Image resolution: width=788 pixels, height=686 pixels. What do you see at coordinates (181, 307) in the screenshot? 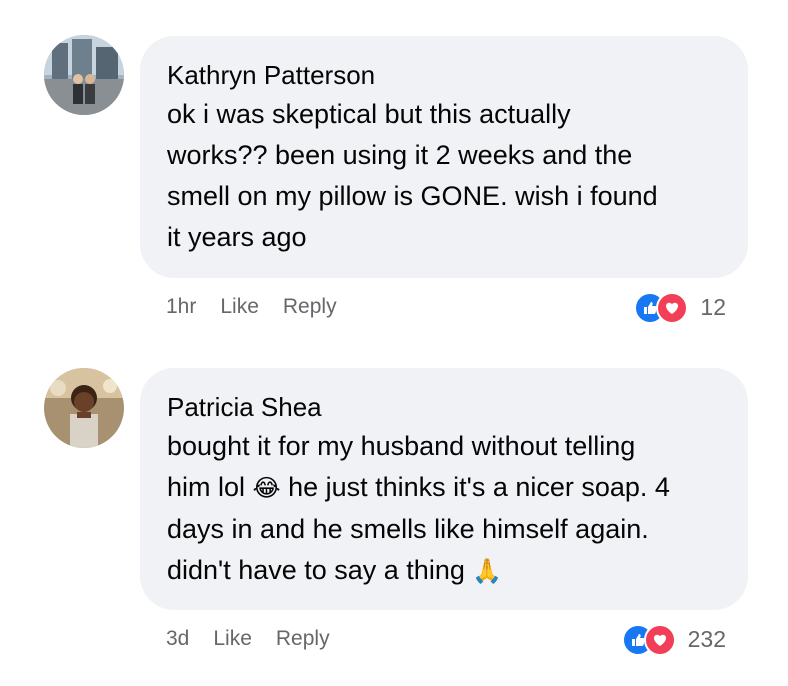
I see `comment-time: 1hr` at bounding box center [181, 307].